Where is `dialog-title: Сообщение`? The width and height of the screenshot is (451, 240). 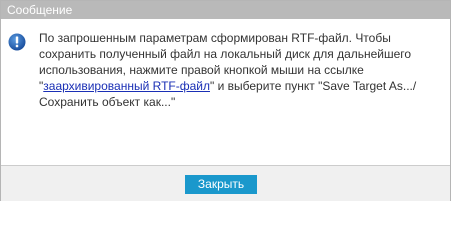
dialog-title: Сообщение is located at coordinates (225, 10).